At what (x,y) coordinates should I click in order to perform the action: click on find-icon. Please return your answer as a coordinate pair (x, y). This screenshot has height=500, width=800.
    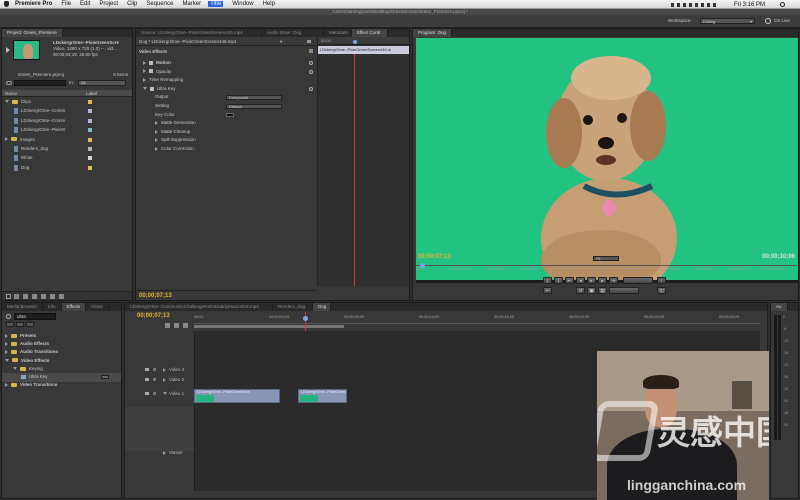
    Looking at the image, I should click on (34, 296).